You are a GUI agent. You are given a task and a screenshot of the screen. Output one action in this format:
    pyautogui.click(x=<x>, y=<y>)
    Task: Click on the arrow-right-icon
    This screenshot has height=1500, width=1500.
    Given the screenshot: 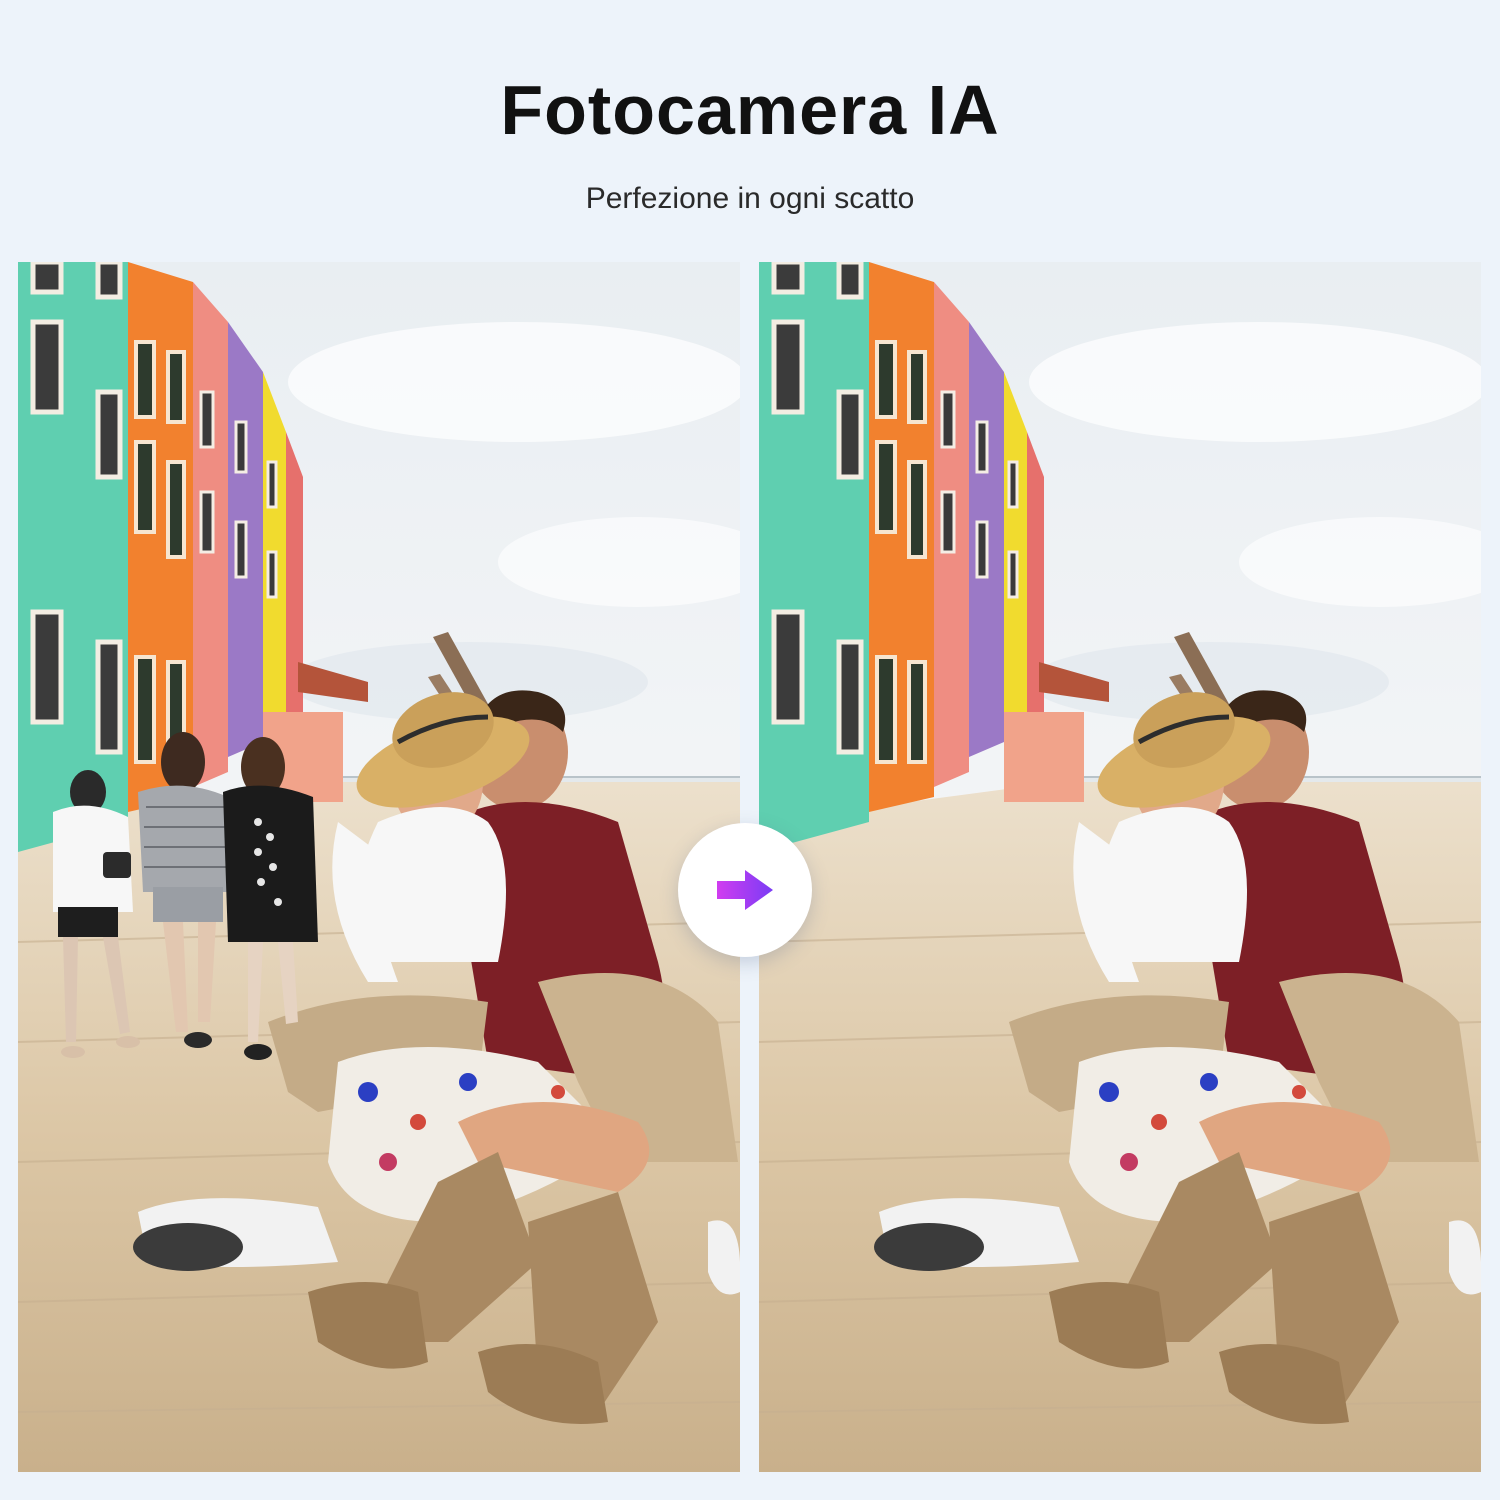 What is the action you would take?
    pyautogui.click(x=745, y=890)
    